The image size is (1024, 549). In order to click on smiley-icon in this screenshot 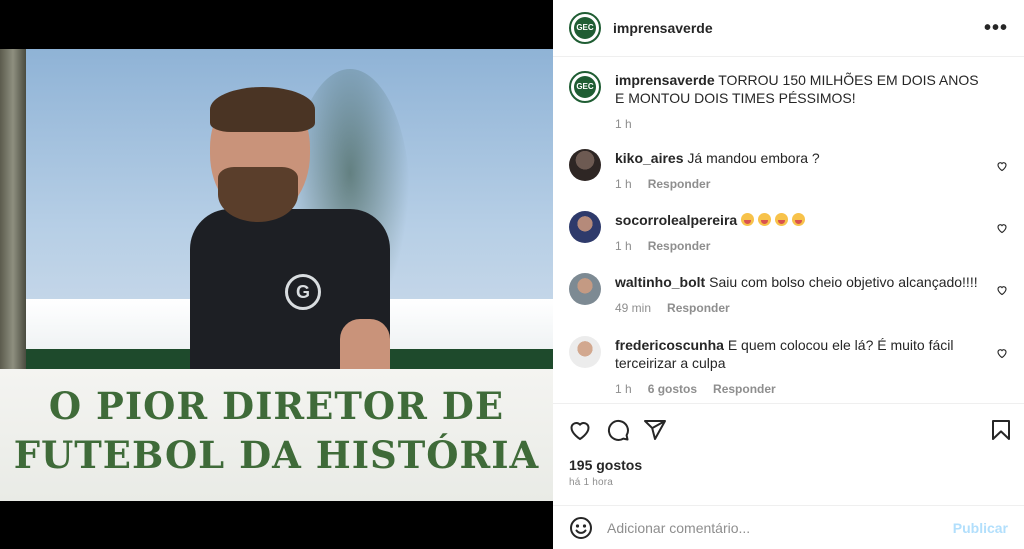, I will do `click(581, 528)`.